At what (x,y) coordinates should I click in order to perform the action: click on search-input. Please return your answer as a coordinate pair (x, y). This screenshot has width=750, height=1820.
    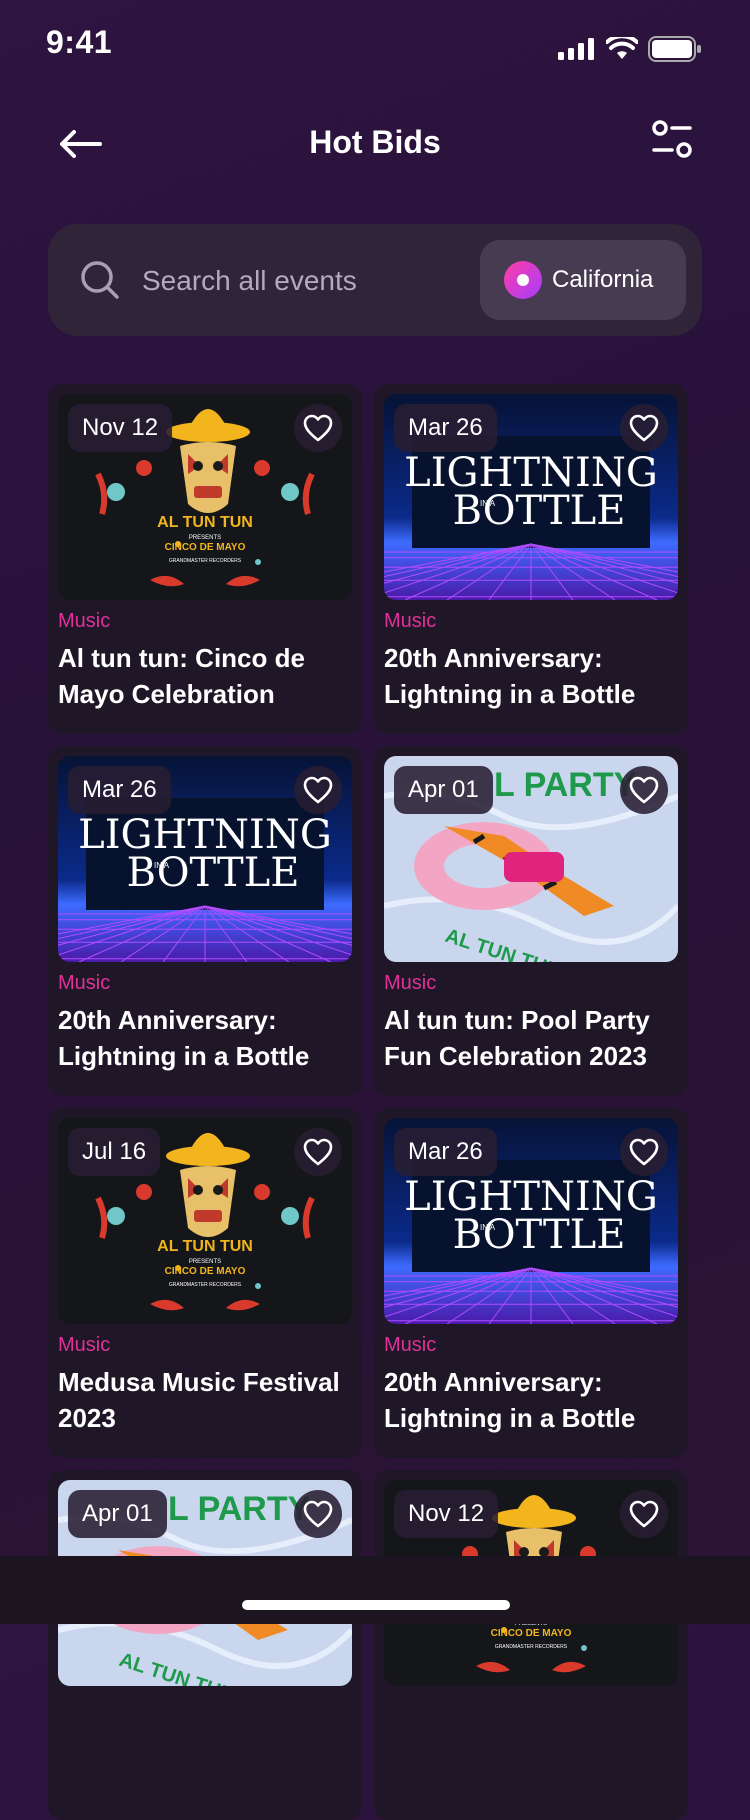
    Looking at the image, I should click on (307, 281).